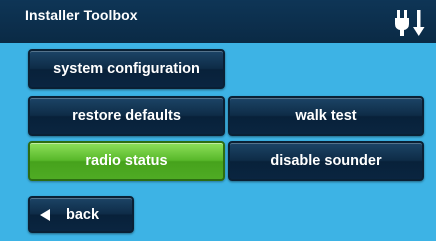 Image resolution: width=436 pixels, height=241 pixels. I want to click on back-label: back, so click(83, 214).